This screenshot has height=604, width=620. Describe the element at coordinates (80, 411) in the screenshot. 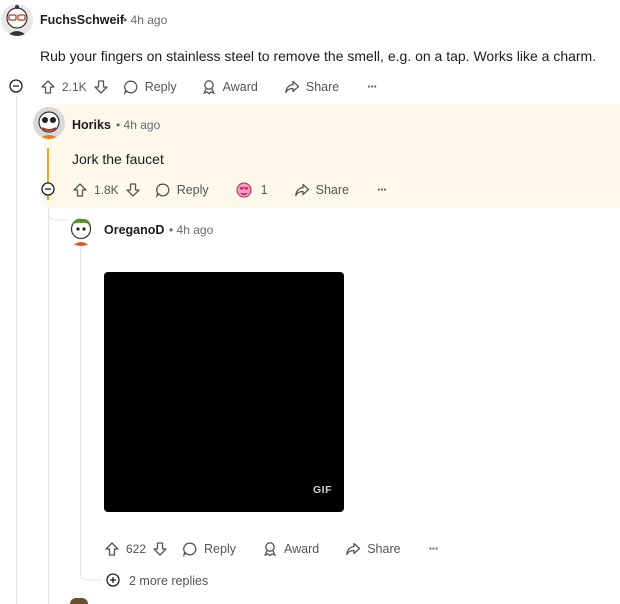

I see `thread-line-nested` at that location.